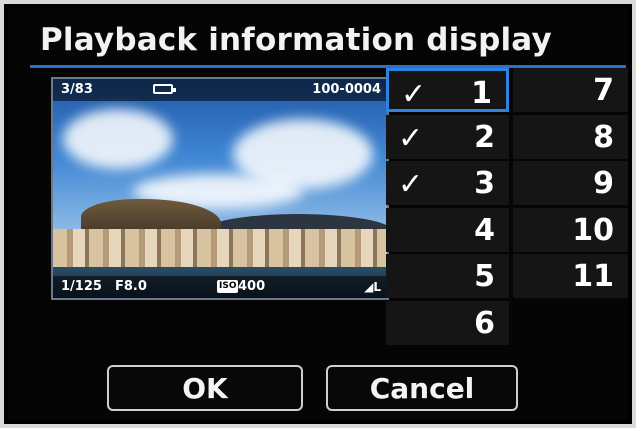 This screenshot has height=428, width=636. What do you see at coordinates (220, 90) in the screenshot?
I see `preview-info-top: 3/83 100-0004` at bounding box center [220, 90].